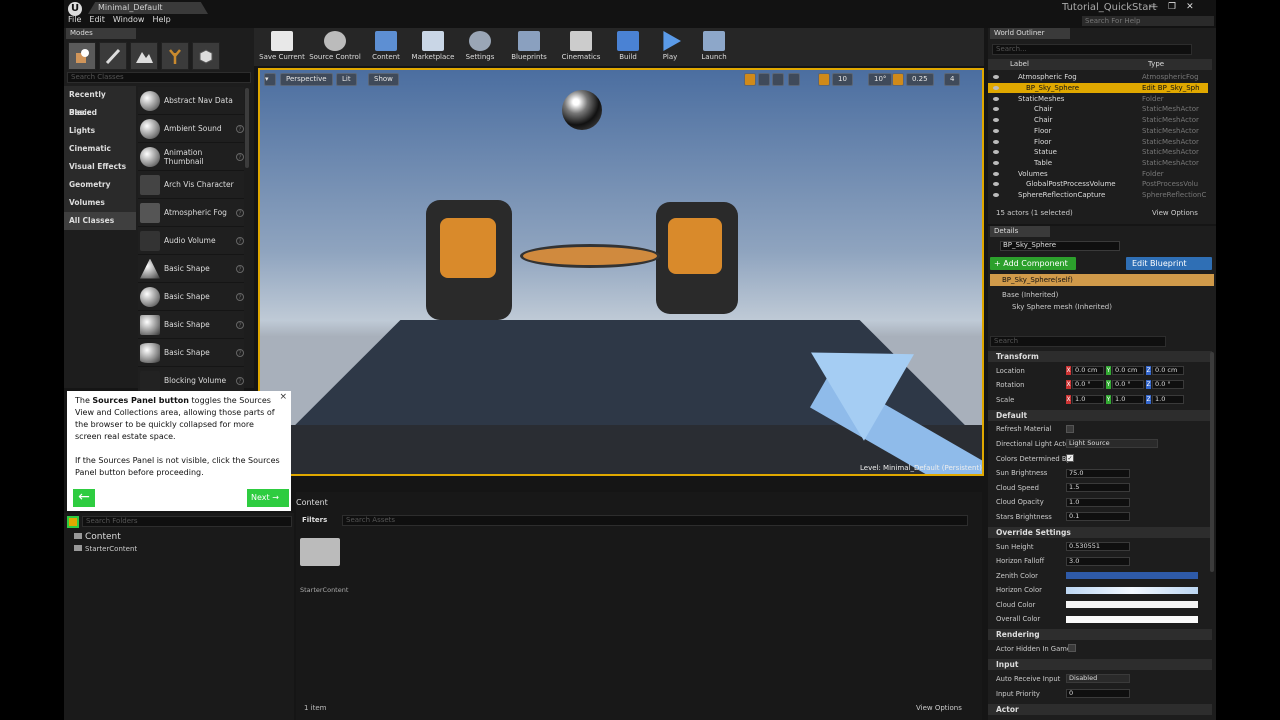 This screenshot has width=1280, height=720. Describe the element at coordinates (100, 221) in the screenshot. I see `category-all-classes: All Classes` at that location.